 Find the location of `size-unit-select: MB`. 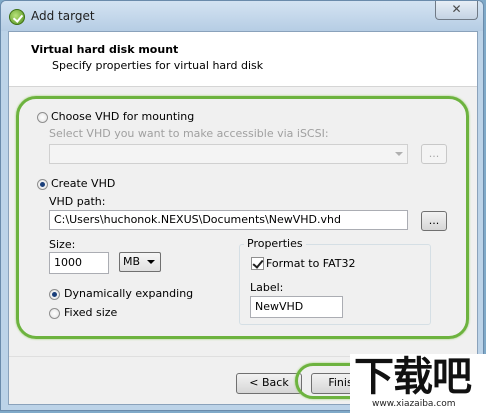

size-unit-select: MB is located at coordinates (140, 262).